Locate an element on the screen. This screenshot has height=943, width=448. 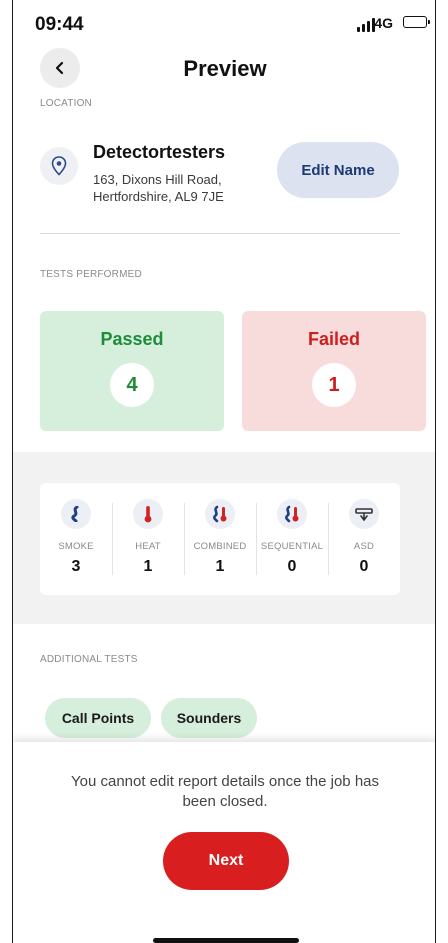
edit-name-button: Edit Name is located at coordinates (338, 170).